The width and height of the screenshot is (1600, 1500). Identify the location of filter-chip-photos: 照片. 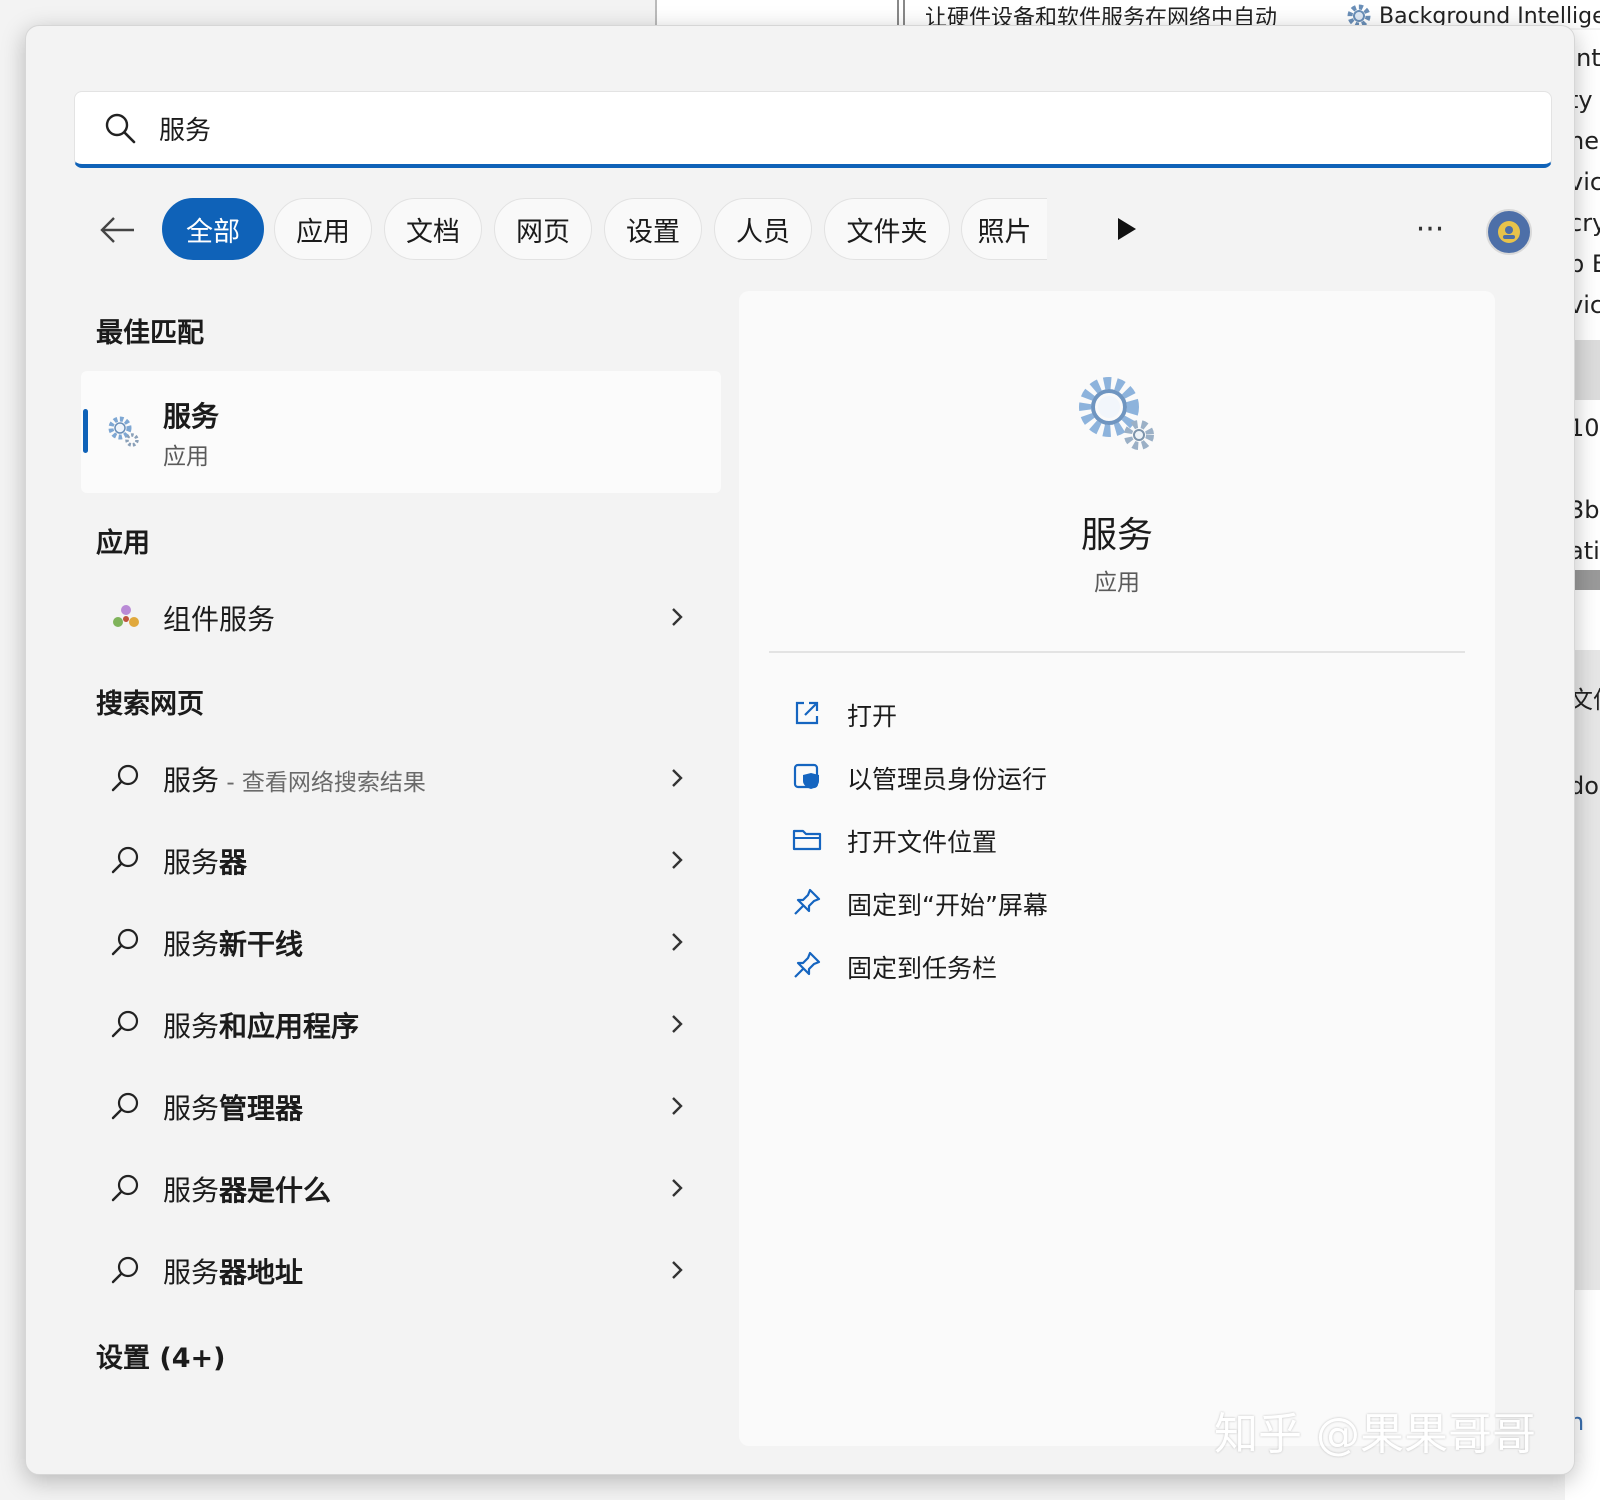
(1004, 229).